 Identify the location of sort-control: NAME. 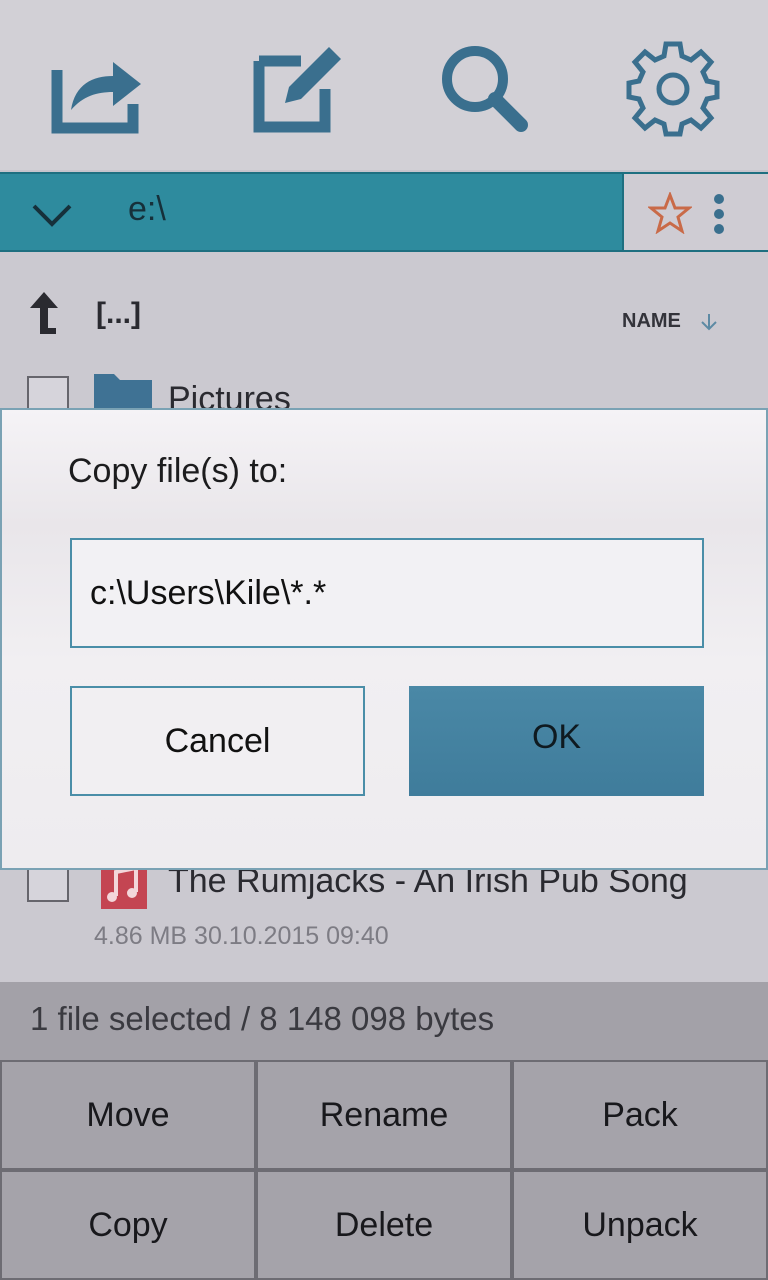
(670, 321).